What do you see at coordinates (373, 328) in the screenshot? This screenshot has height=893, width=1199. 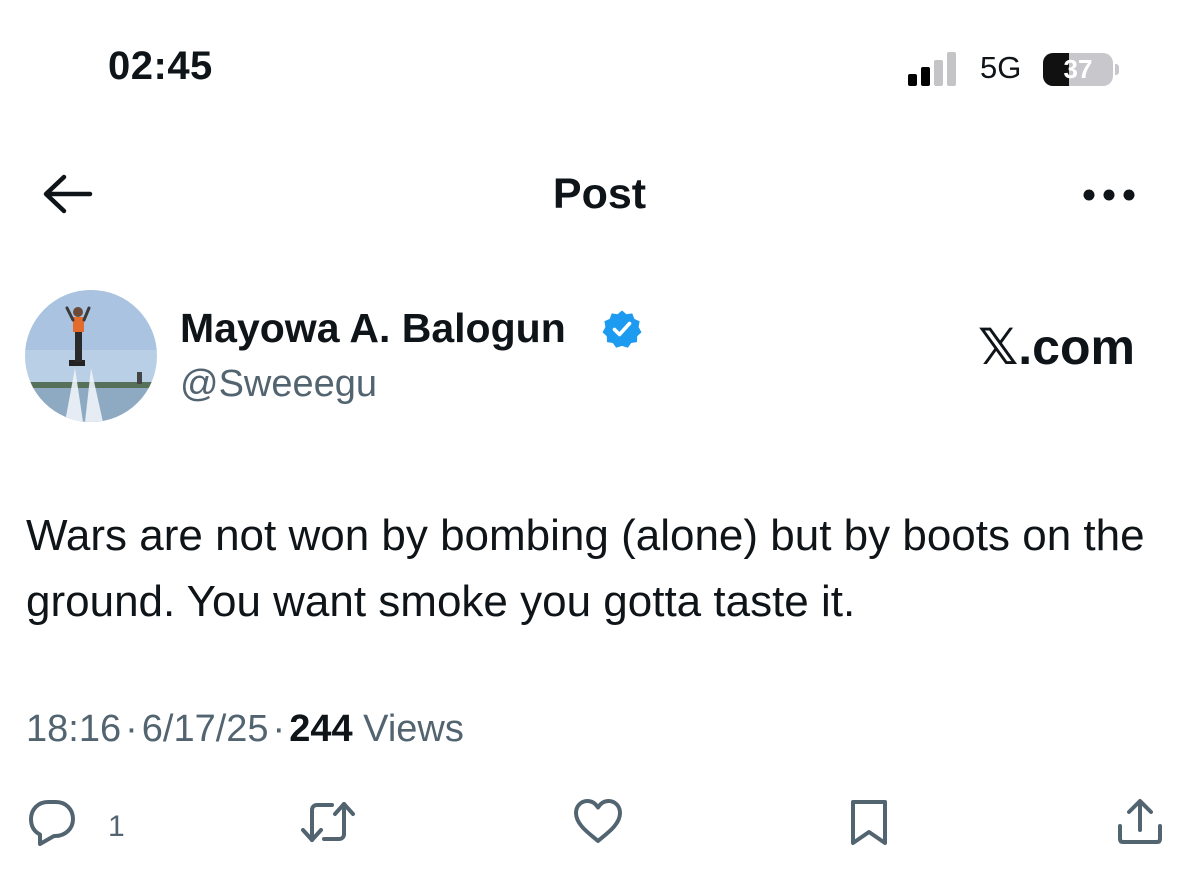 I see `author-display-name: Mayowa A. Balogun` at bounding box center [373, 328].